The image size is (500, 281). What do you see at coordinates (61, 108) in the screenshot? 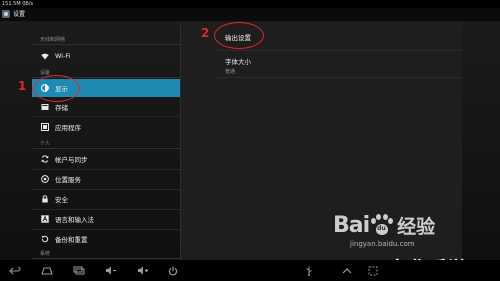
I see `nav-label: 存储` at bounding box center [61, 108].